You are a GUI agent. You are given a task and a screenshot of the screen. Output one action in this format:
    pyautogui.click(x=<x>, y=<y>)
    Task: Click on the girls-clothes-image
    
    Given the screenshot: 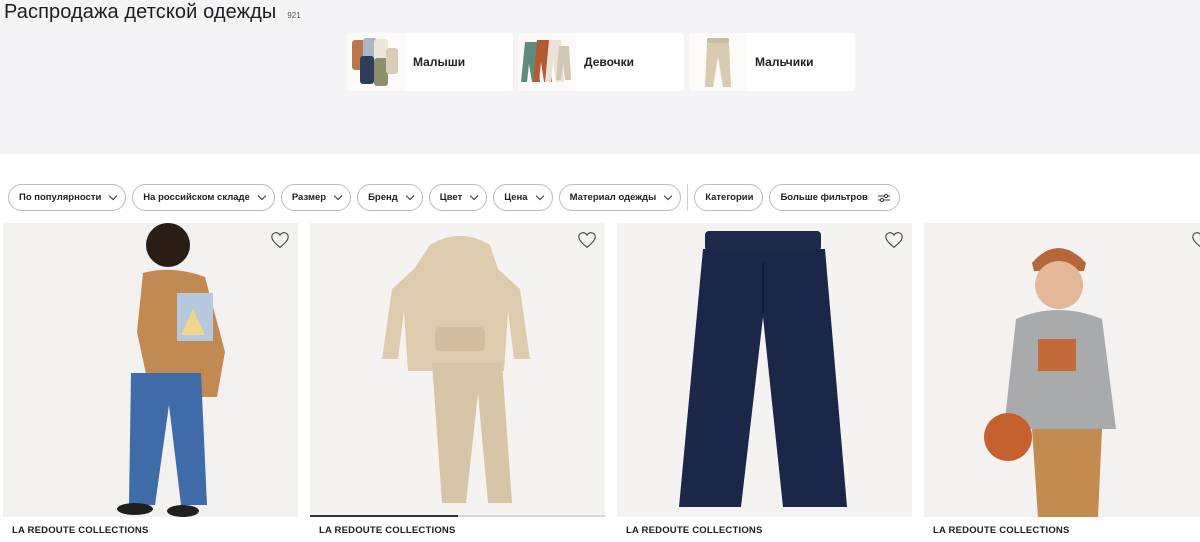 What is the action you would take?
    pyautogui.click(x=547, y=62)
    